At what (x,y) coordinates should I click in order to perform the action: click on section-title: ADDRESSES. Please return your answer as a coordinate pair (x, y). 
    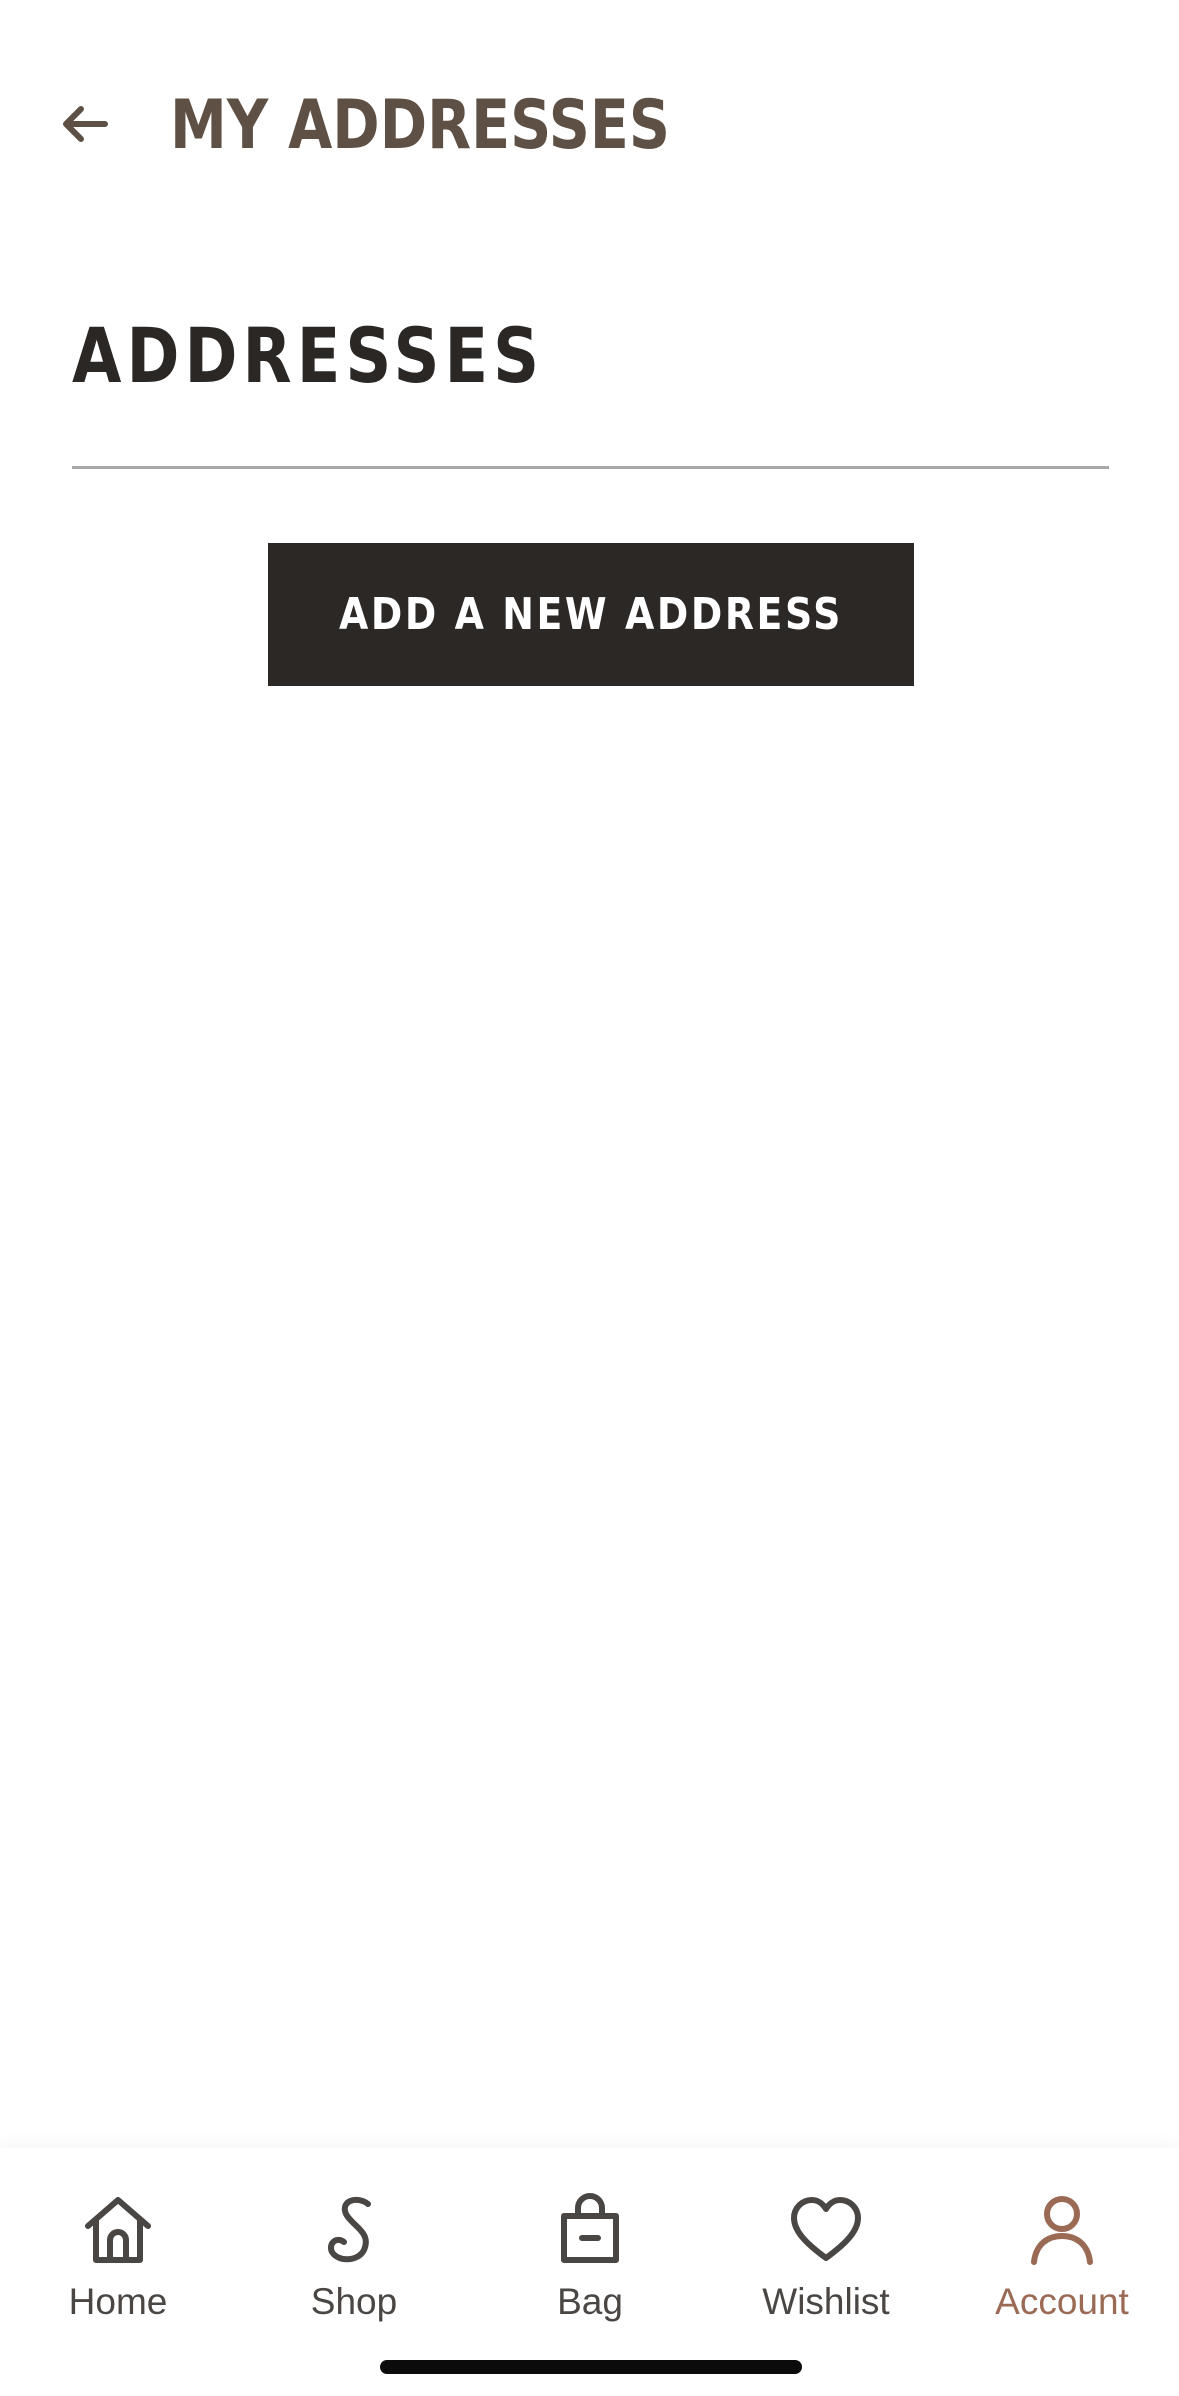
    Looking at the image, I should click on (308, 355).